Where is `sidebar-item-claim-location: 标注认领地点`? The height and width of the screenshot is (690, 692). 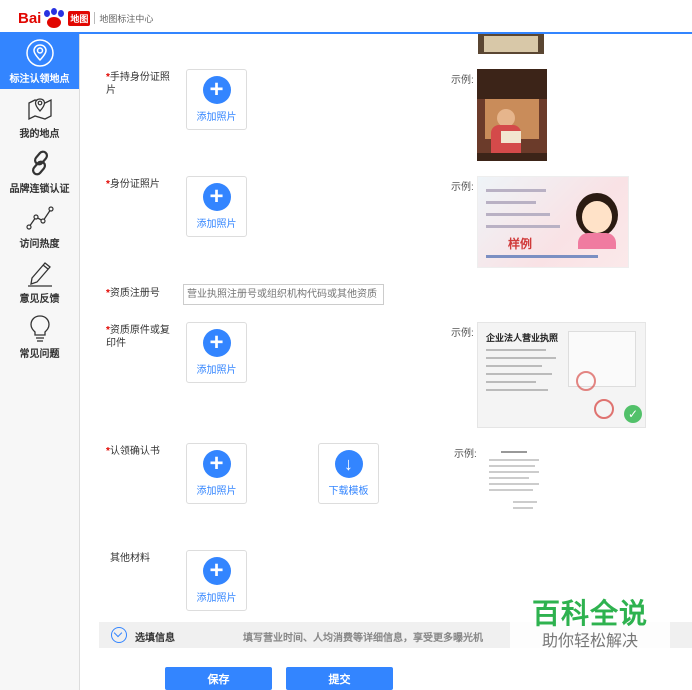 sidebar-item-claim-location: 标注认领地点 is located at coordinates (39, 61).